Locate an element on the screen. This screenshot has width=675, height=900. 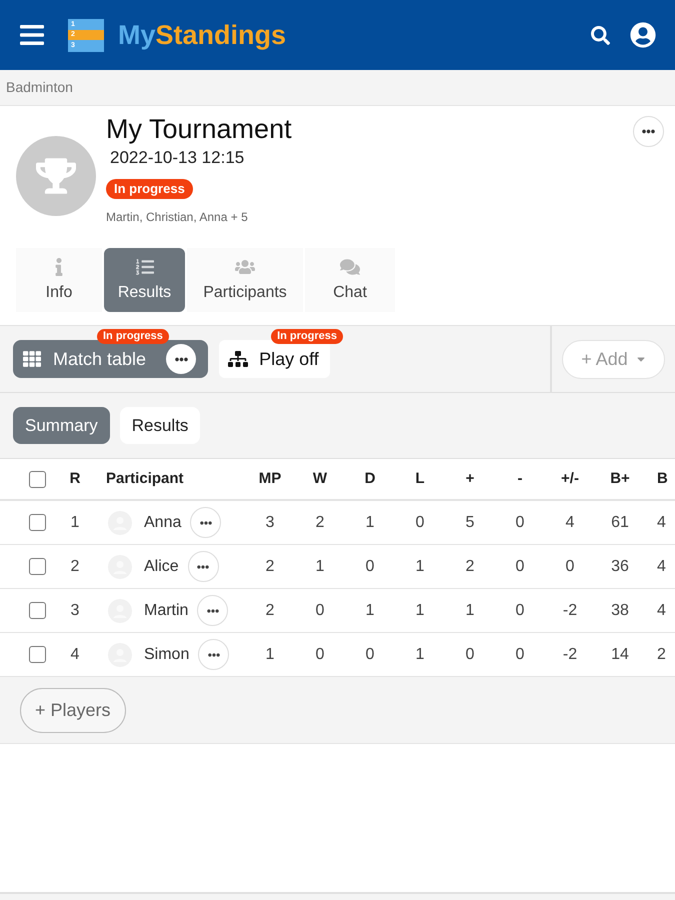
column-header: B+ is located at coordinates (620, 478).